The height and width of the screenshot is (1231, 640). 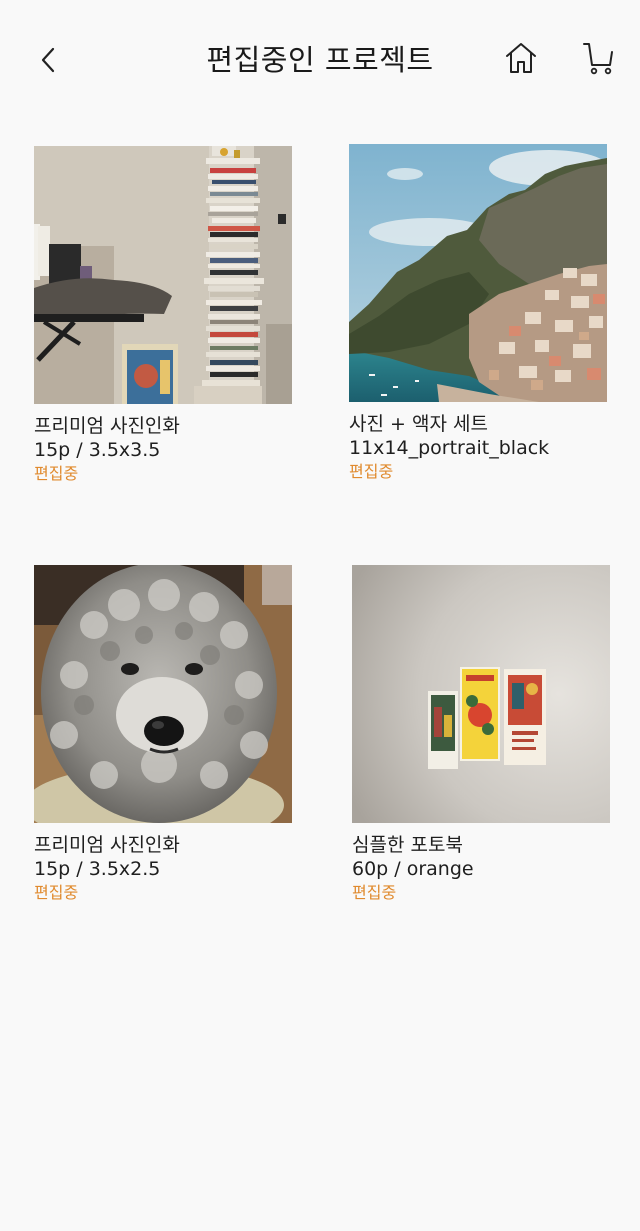 What do you see at coordinates (407, 845) in the screenshot?
I see `project-name: 심플한 포토북` at bounding box center [407, 845].